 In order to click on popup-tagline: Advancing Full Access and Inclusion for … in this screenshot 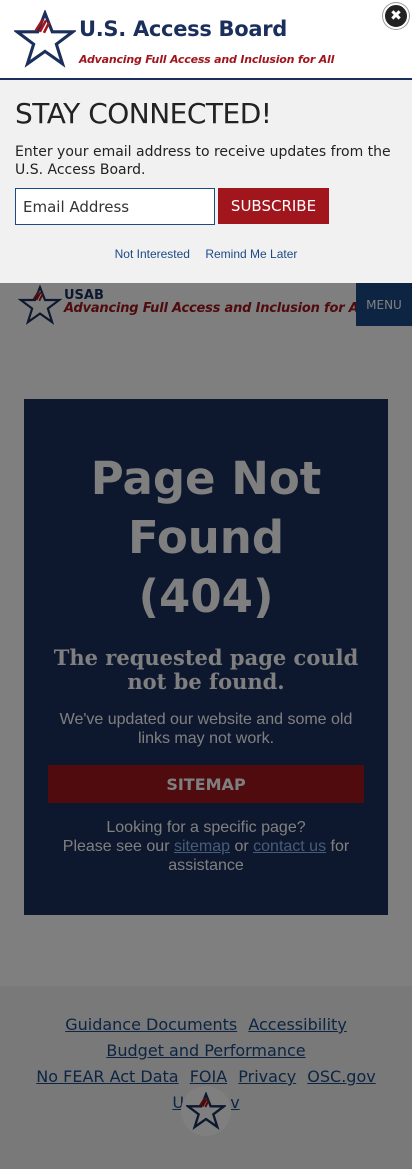, I will do `click(207, 59)`.